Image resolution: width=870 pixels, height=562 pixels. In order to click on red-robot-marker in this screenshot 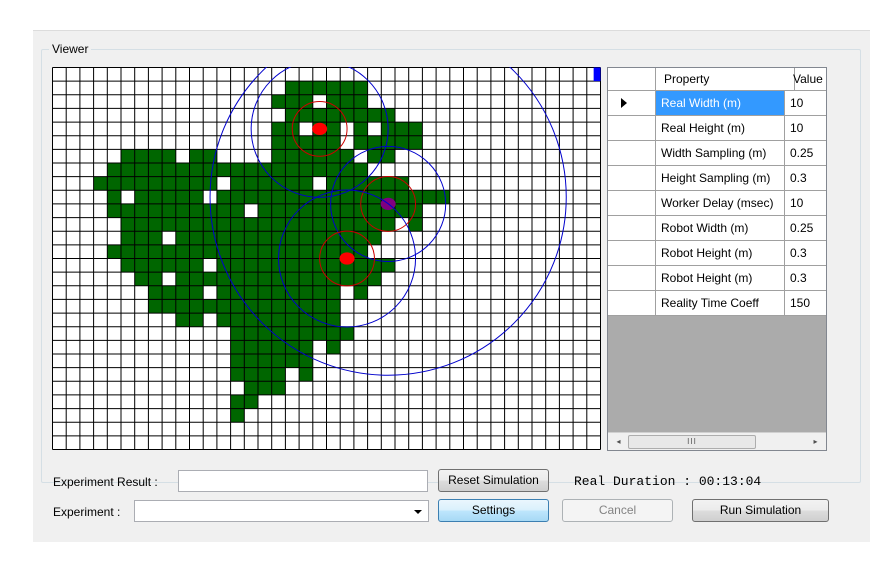, I will do `click(320, 129)`.